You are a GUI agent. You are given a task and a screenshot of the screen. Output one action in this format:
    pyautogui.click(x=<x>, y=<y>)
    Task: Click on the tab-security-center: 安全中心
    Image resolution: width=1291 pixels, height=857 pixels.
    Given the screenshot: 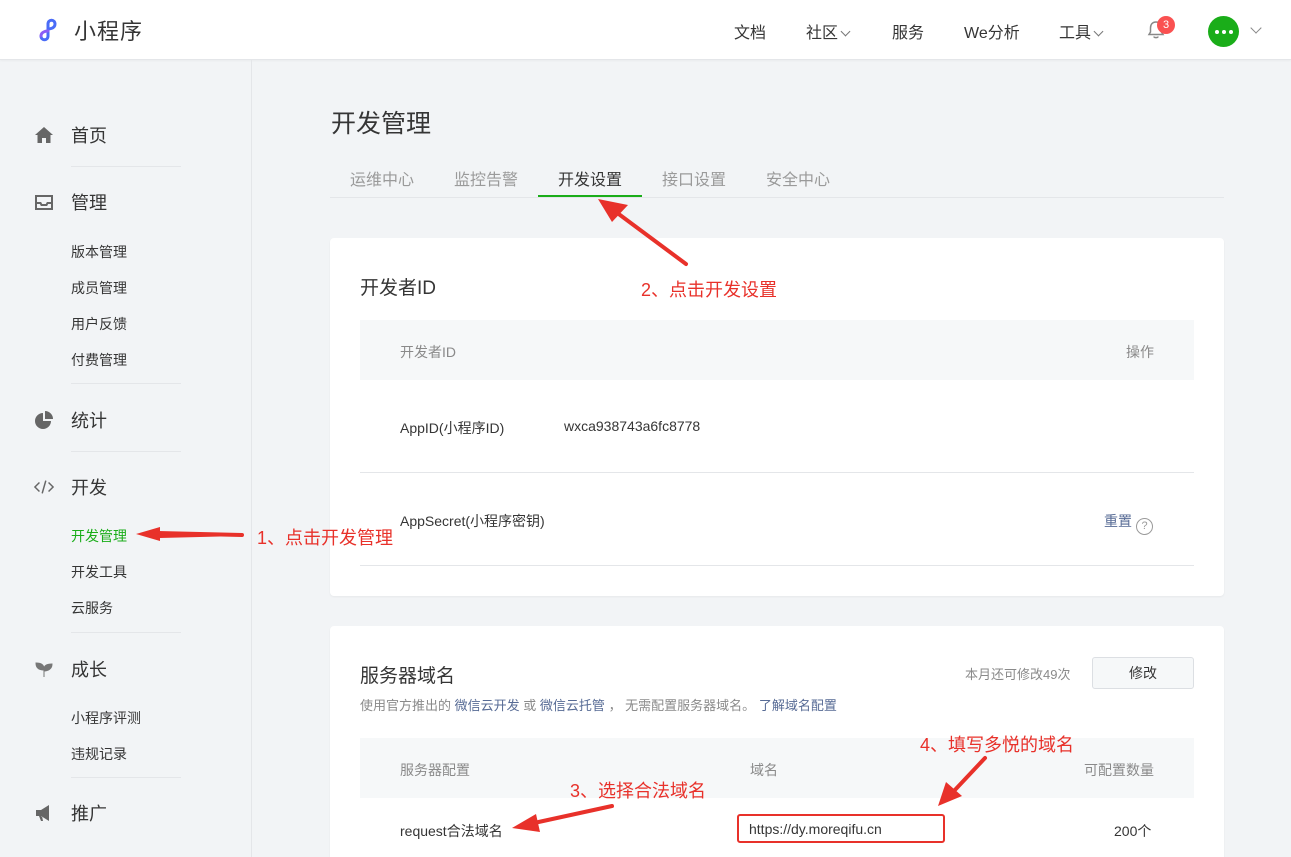 What is the action you would take?
    pyautogui.click(x=798, y=178)
    